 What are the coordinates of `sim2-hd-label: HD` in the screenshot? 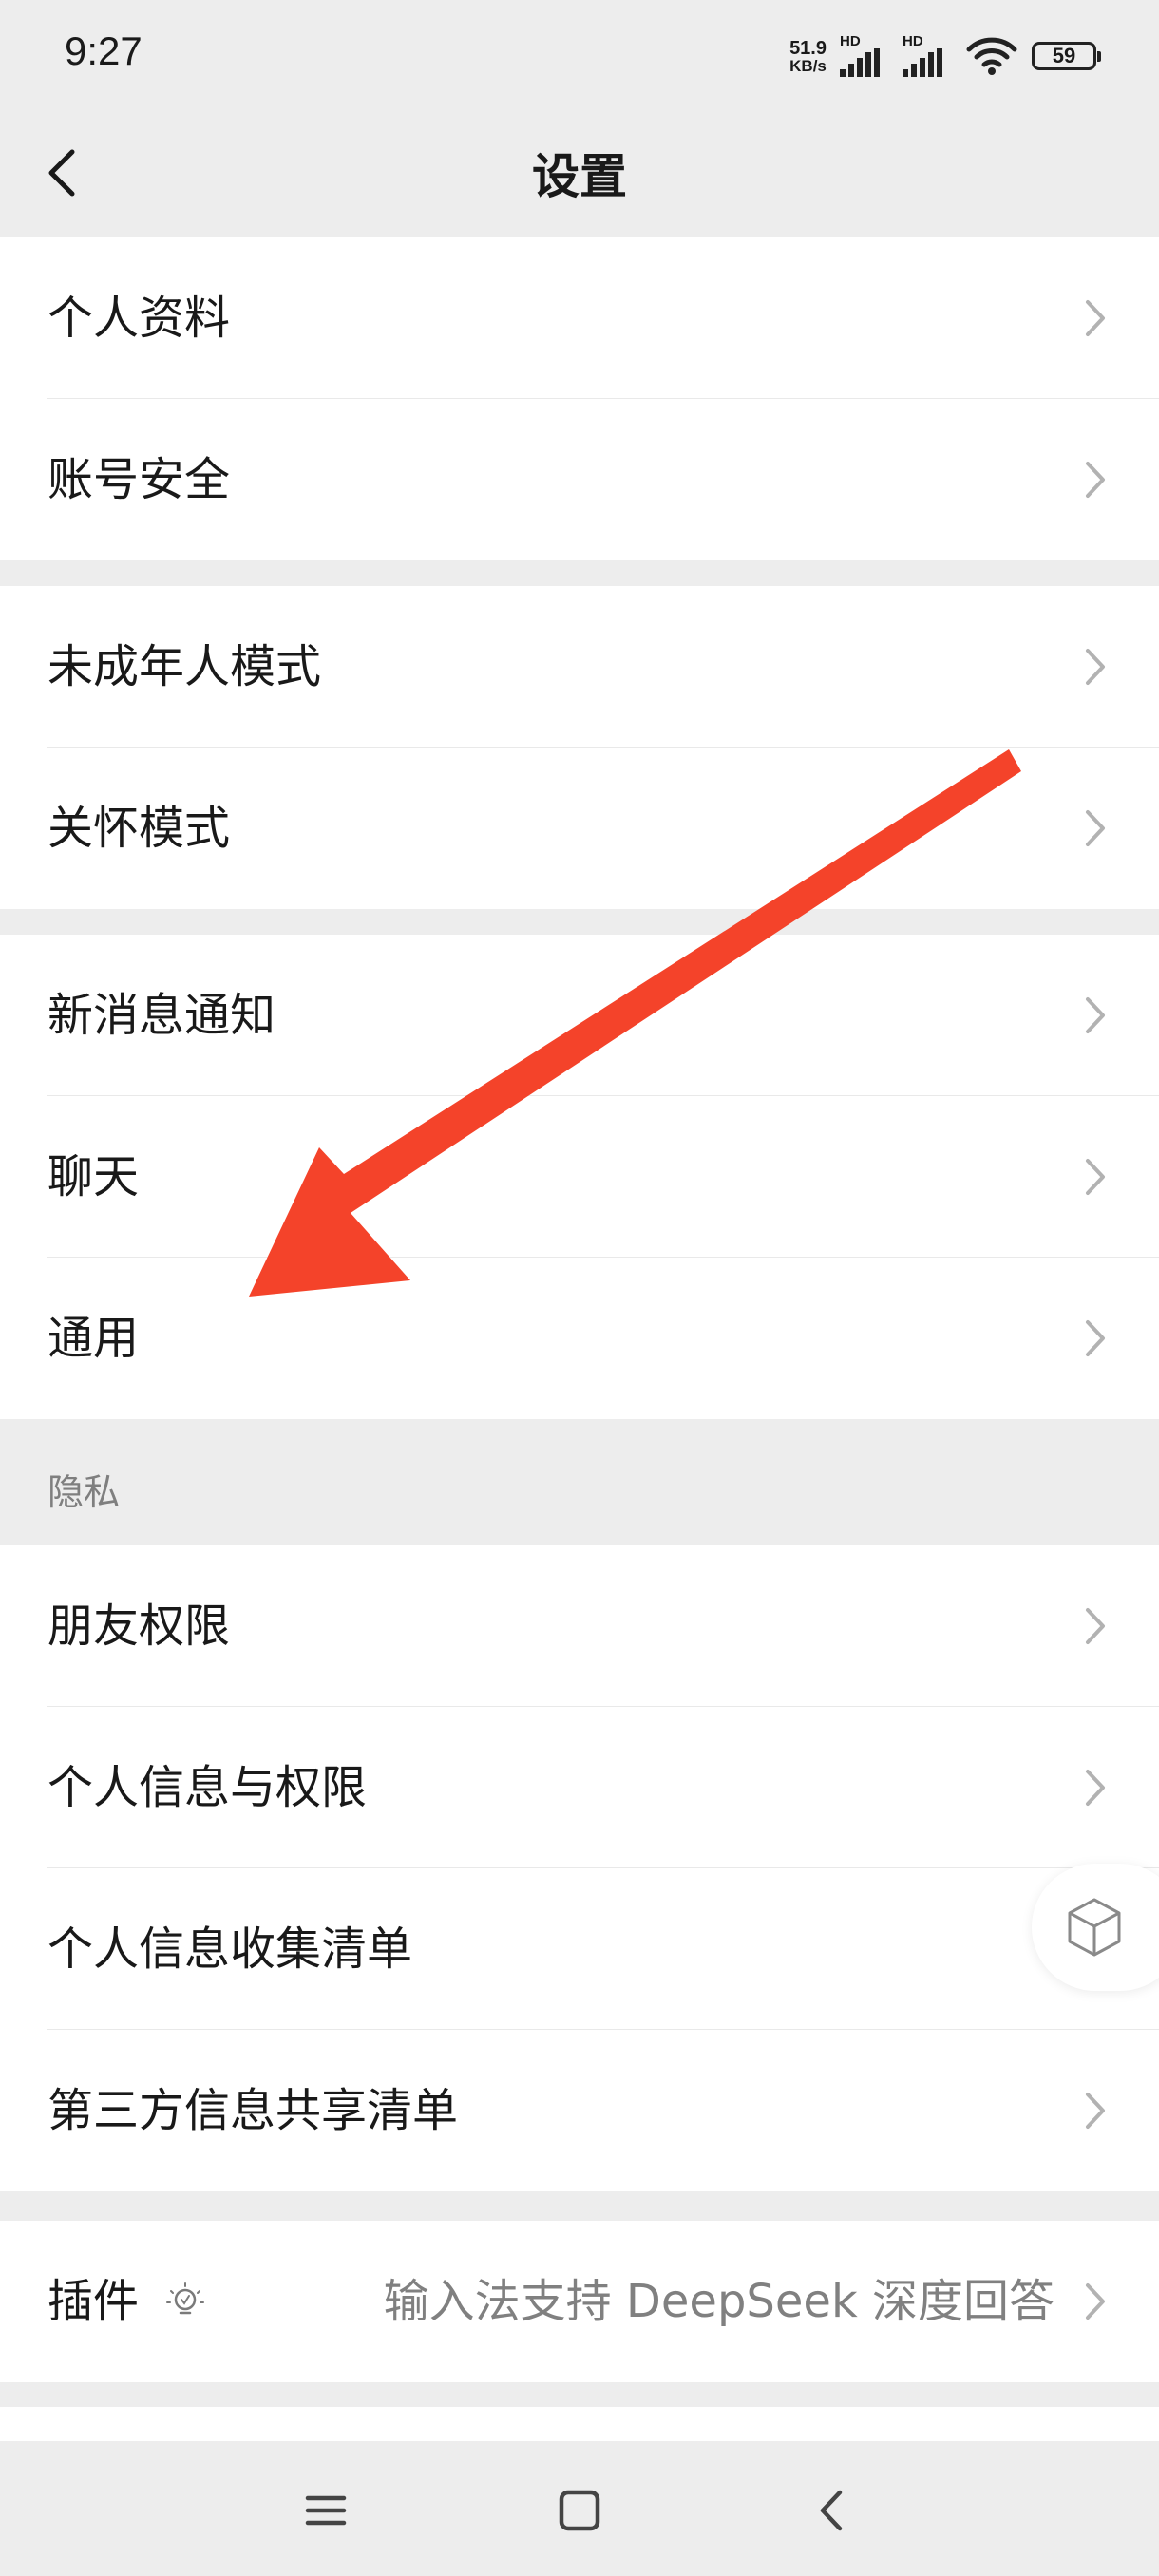 It's located at (912, 41).